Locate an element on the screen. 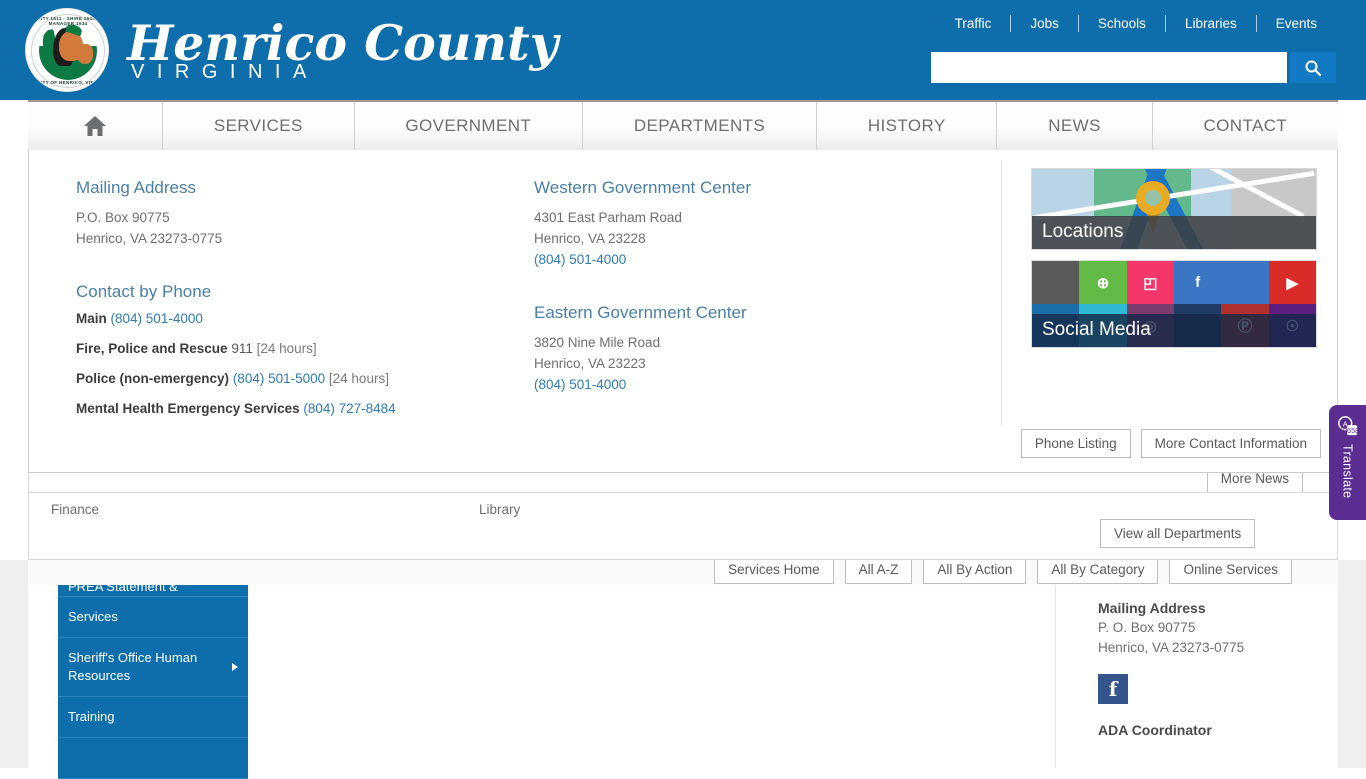 Image resolution: width=1366 pixels, height=779 pixels. ada-coordinator-heading: ADA Coordinator is located at coordinates (1155, 730).